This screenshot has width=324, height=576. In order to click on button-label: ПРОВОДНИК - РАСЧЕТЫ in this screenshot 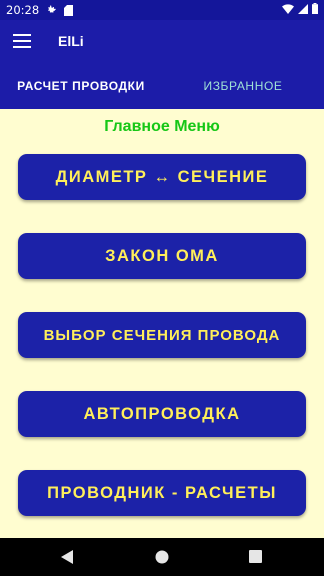, I will do `click(162, 492)`.